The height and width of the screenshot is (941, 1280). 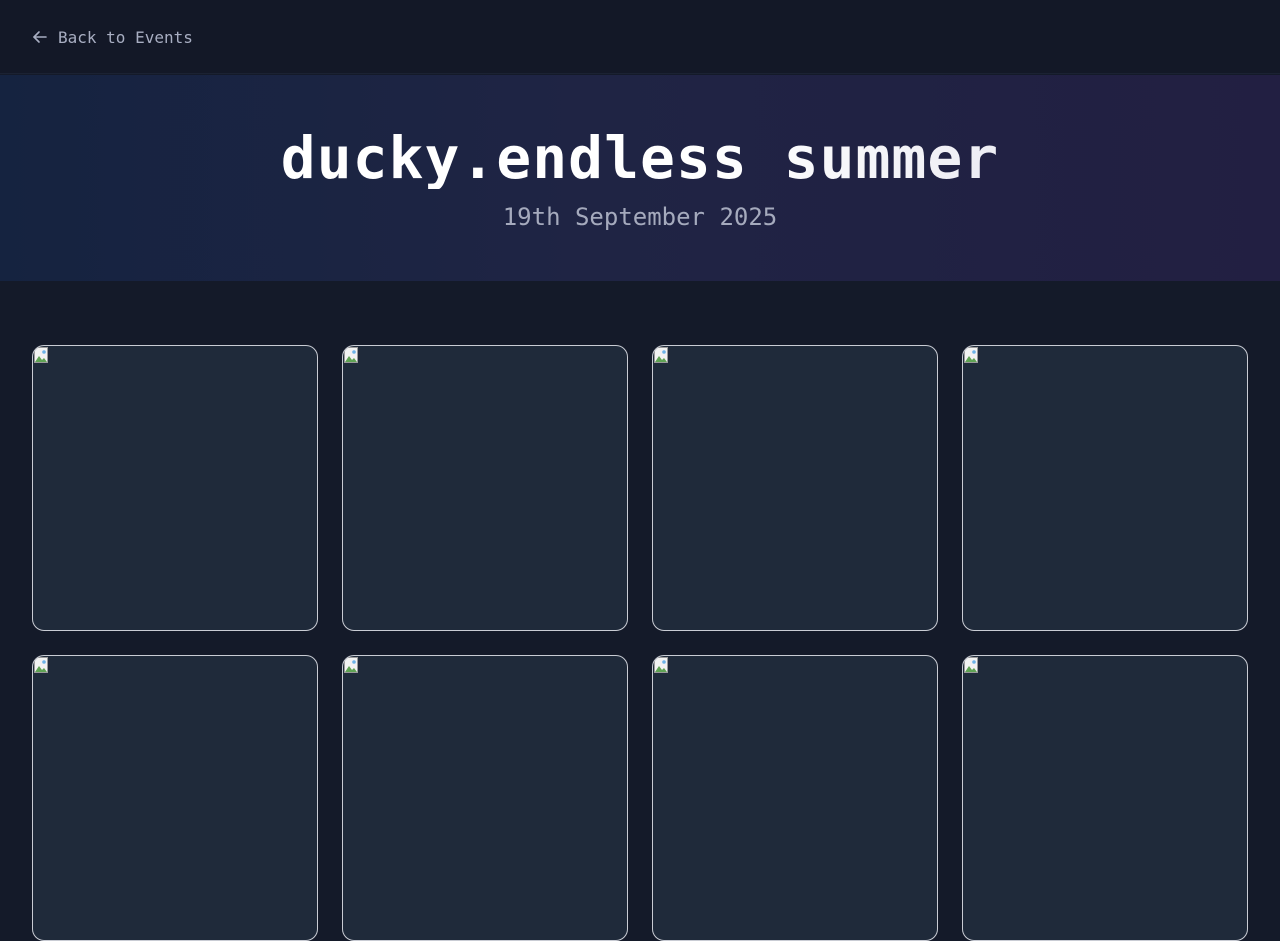 What do you see at coordinates (640, 217) in the screenshot?
I see `event-date: 19th September 2025` at bounding box center [640, 217].